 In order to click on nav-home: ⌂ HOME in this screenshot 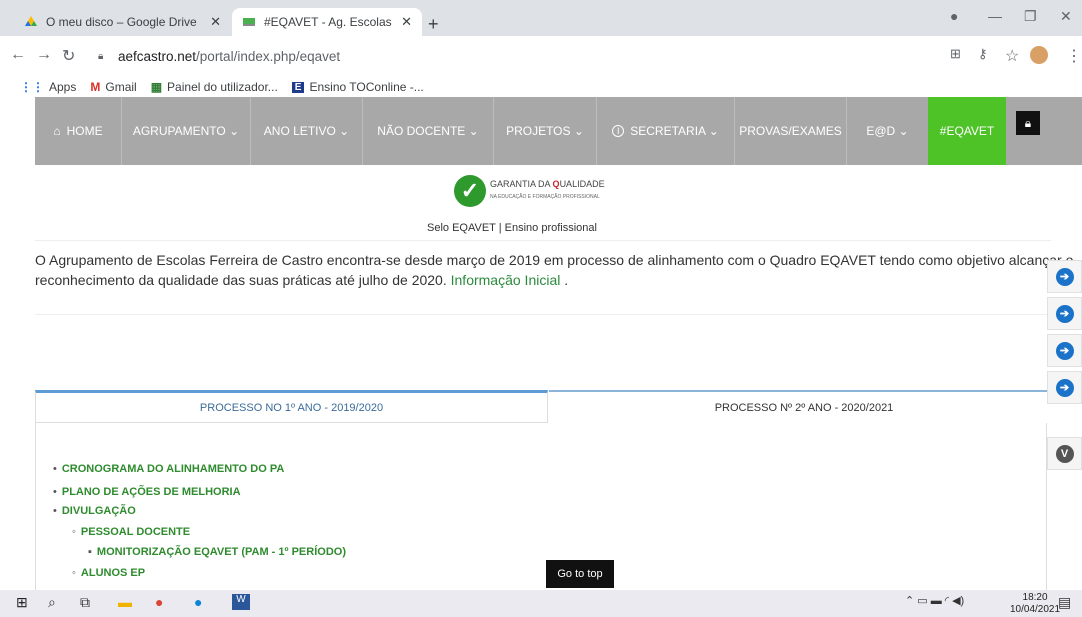, I will do `click(78, 131)`.